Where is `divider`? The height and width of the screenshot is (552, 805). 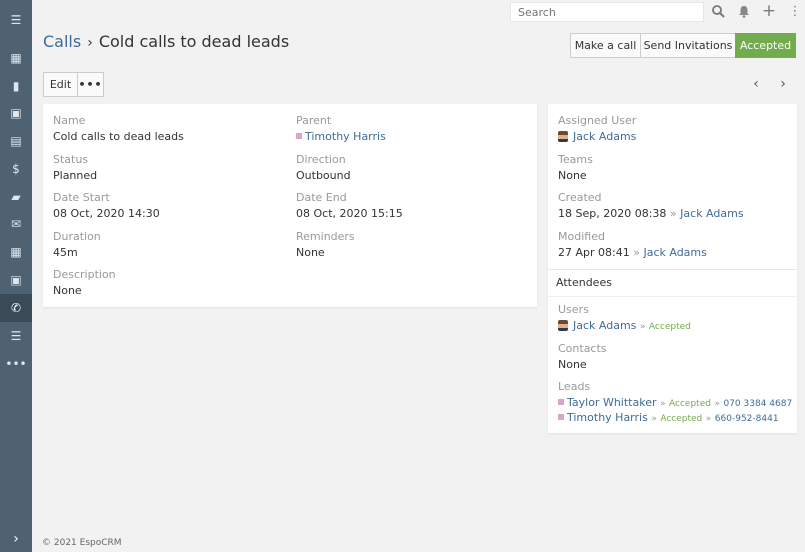
divider is located at coordinates (672, 296).